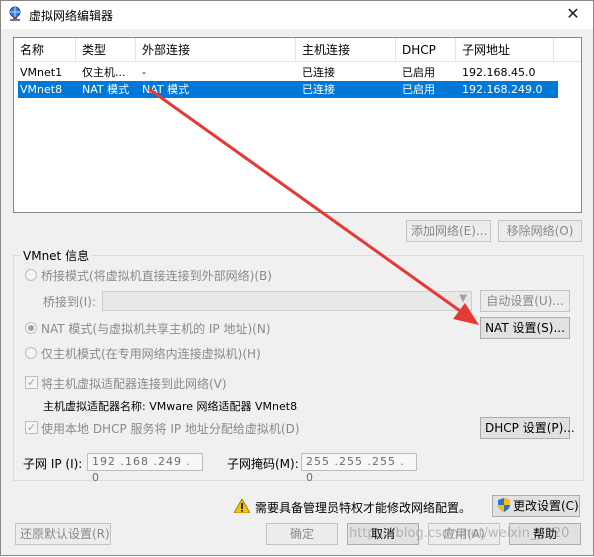 Image resolution: width=594 pixels, height=557 pixels. What do you see at coordinates (363, 508) in the screenshot?
I see `admin-notice-text: 需要具备管理员特权才能修改网络配置。` at bounding box center [363, 508].